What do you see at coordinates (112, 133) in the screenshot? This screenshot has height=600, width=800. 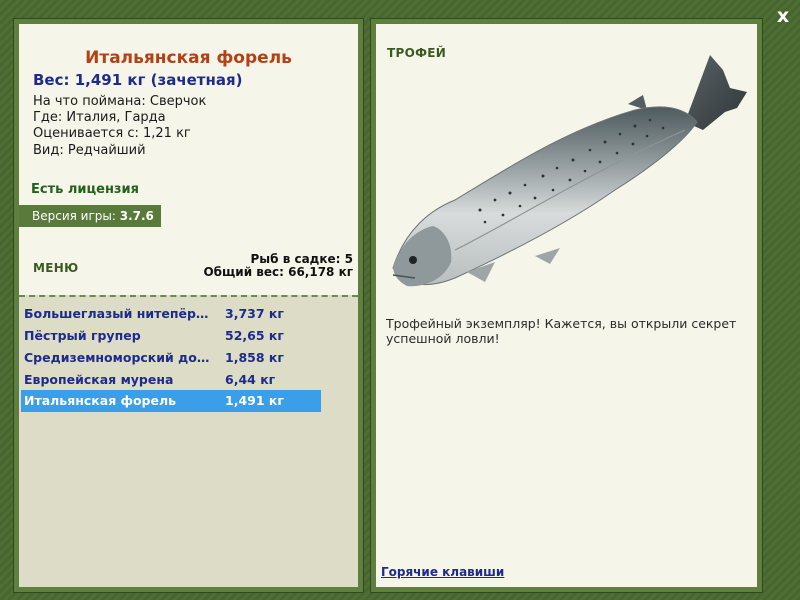 I see `min-weight-info: Оценивается с: 1,21 кг` at bounding box center [112, 133].